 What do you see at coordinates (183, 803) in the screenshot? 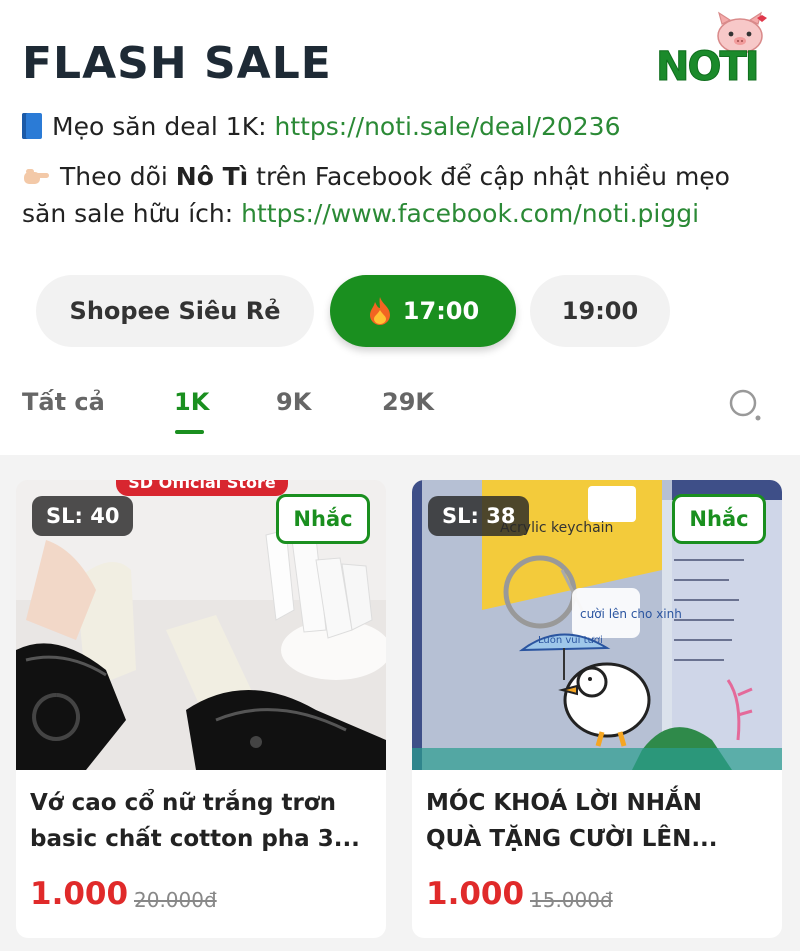
I see `product-name-line1: Vớ cao cổ nữ trắng trơn` at bounding box center [183, 803].